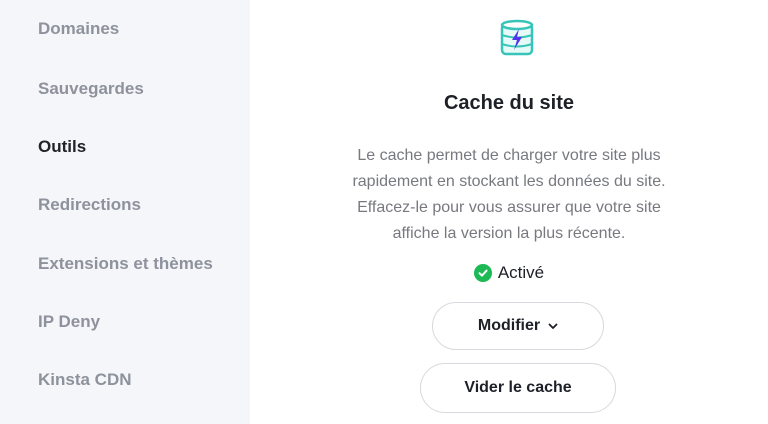 The height and width of the screenshot is (424, 768). Describe the element at coordinates (509, 325) in the screenshot. I see `modify-button-label: Modifier` at that location.